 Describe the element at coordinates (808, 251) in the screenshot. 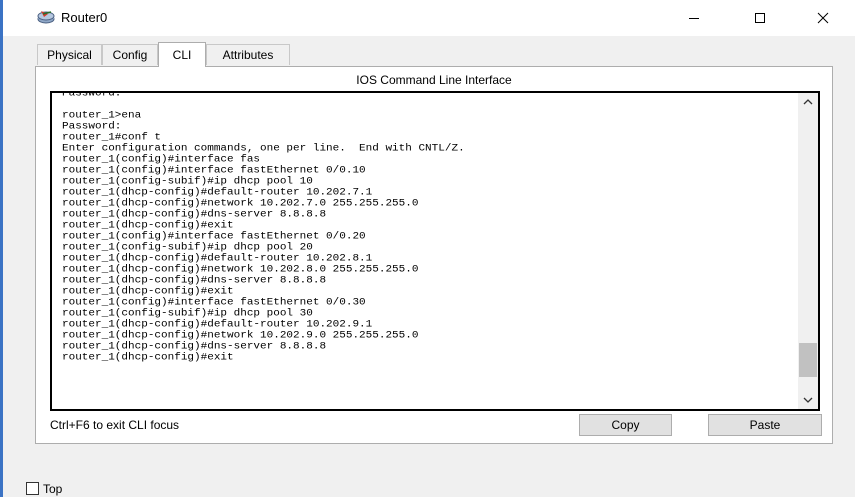

I see `terminal-scrollbar` at that location.